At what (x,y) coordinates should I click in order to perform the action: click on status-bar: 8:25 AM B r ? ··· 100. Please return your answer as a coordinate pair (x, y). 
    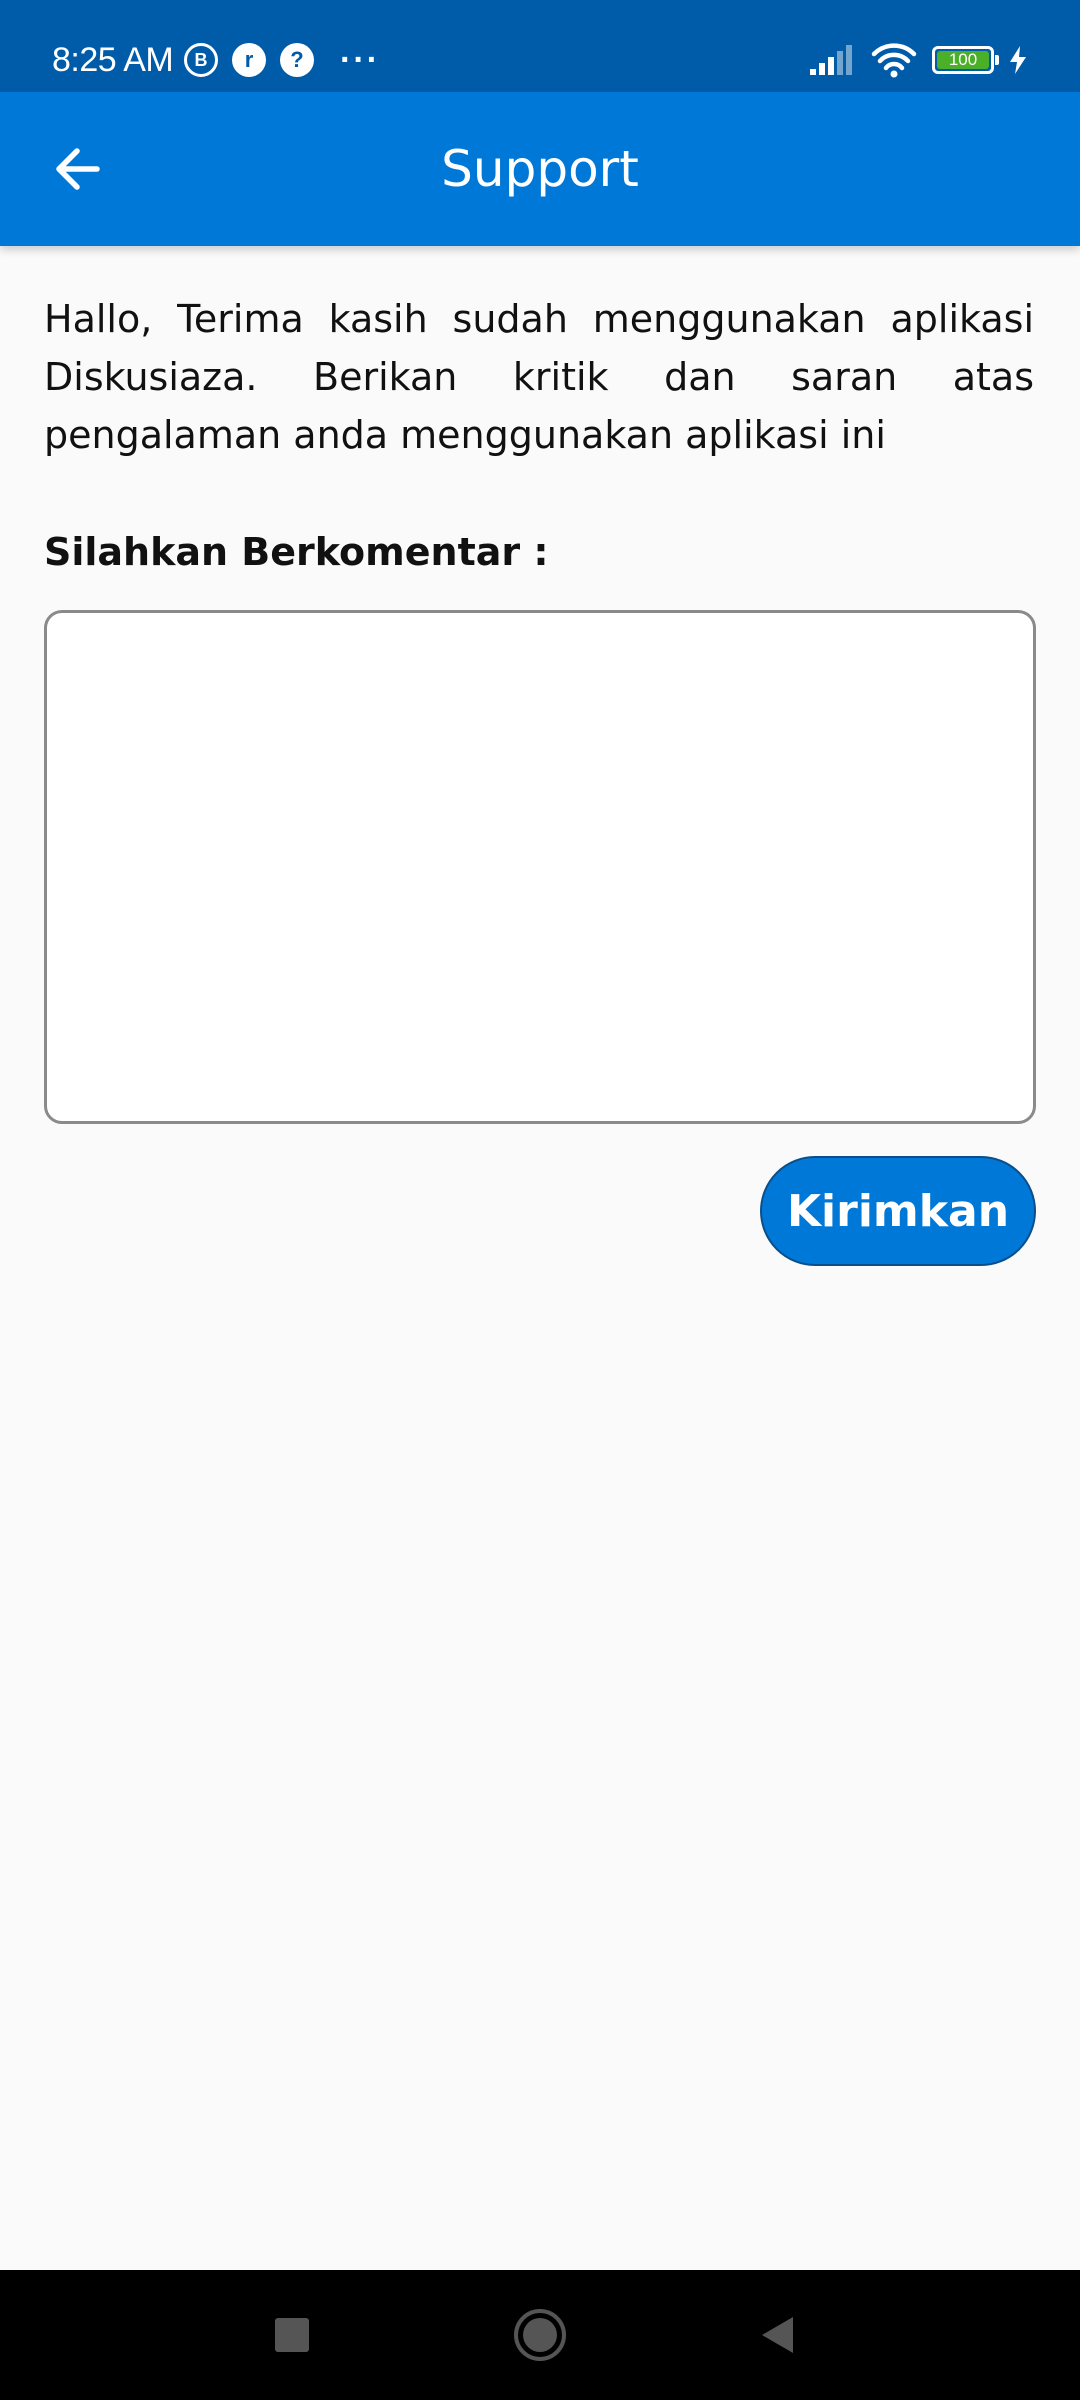
    Looking at the image, I should click on (540, 46).